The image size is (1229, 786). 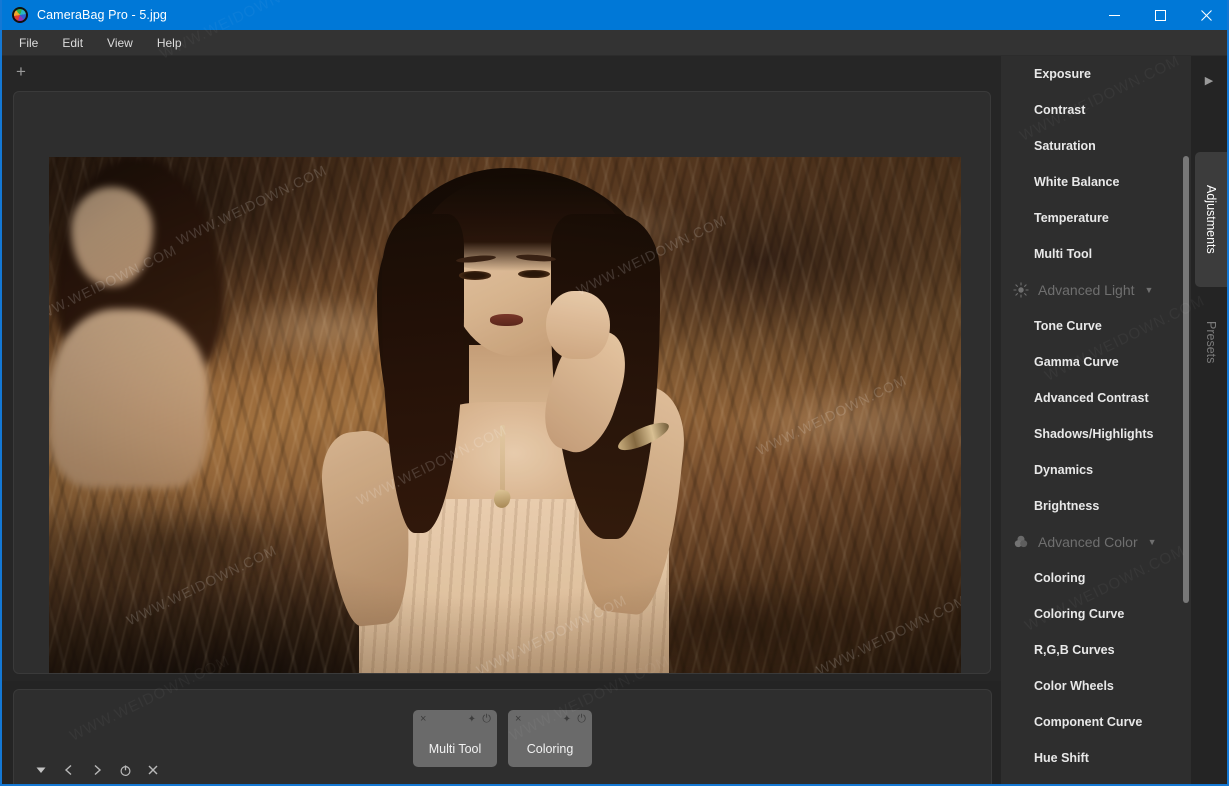 I want to click on adjustment-tone-curve: Tone Curve, so click(x=1096, y=326).